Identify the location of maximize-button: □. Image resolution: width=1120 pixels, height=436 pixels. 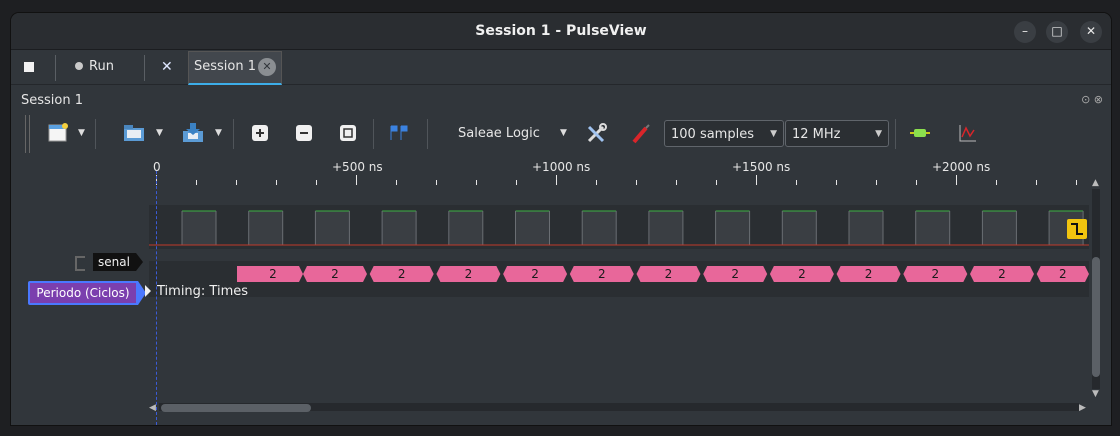
(1057, 32).